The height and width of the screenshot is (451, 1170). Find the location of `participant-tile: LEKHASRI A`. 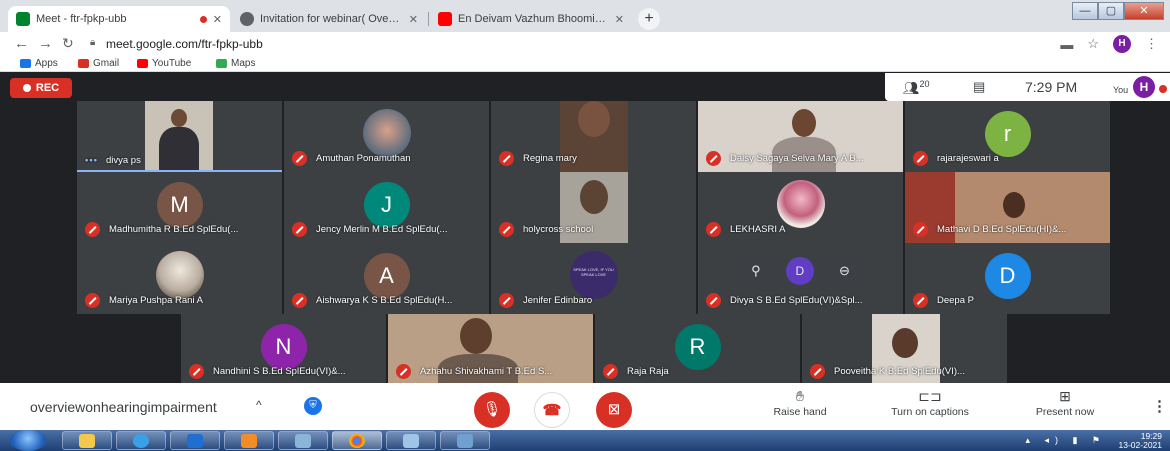

participant-tile: LEKHASRI A is located at coordinates (800, 207).